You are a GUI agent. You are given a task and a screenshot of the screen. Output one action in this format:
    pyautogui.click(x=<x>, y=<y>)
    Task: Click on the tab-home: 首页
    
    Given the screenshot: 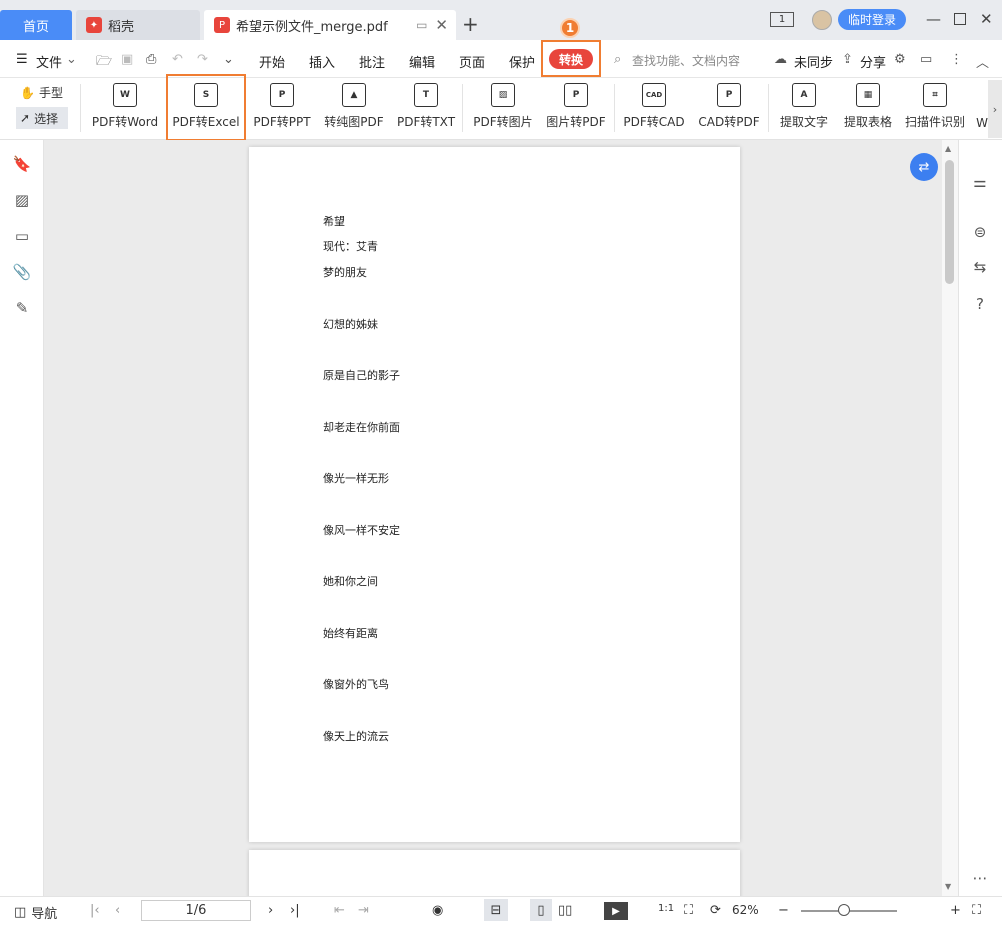 What is the action you would take?
    pyautogui.click(x=36, y=25)
    